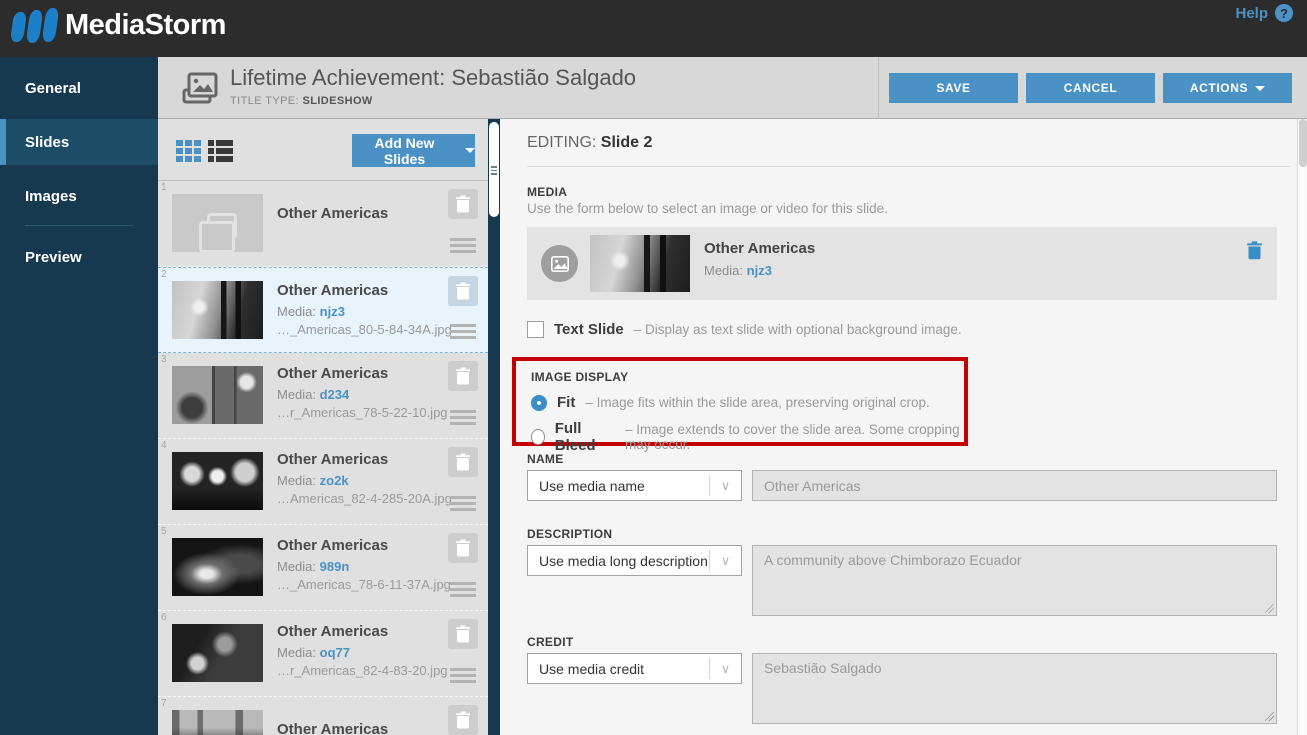 The height and width of the screenshot is (735, 1307). Describe the element at coordinates (79, 196) in the screenshot. I see `sidebar-item-images: Images` at that location.